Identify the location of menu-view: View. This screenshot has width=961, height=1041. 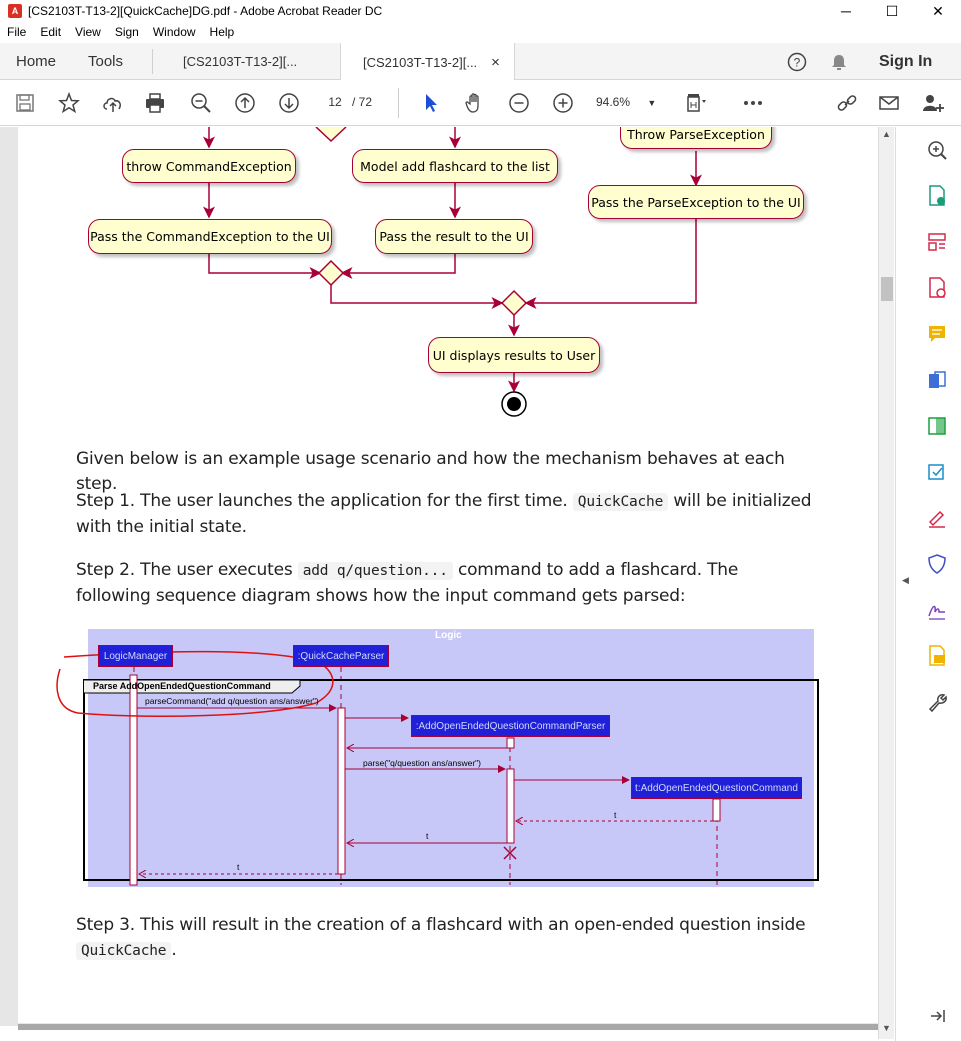
(88, 32).